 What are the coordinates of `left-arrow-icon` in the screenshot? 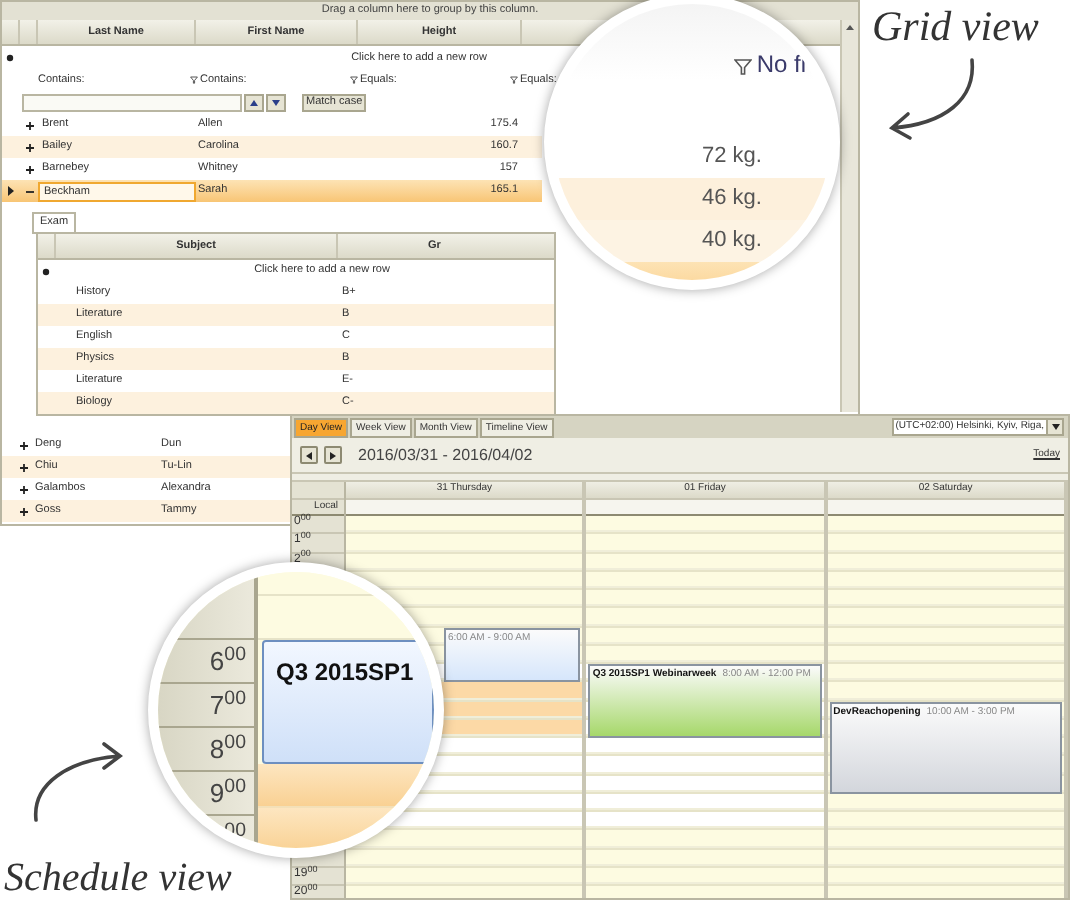 It's located at (309, 455).